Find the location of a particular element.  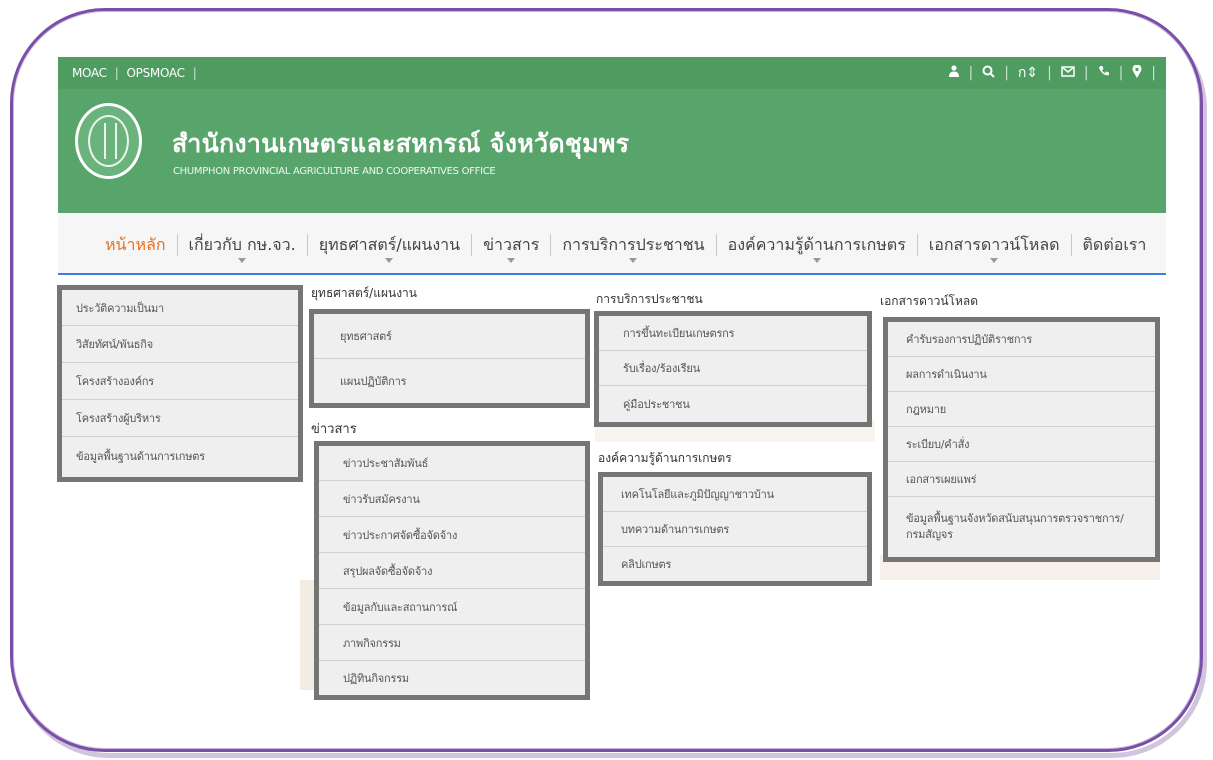

menu-item: แผนปฏิบัติการ is located at coordinates (449, 381).